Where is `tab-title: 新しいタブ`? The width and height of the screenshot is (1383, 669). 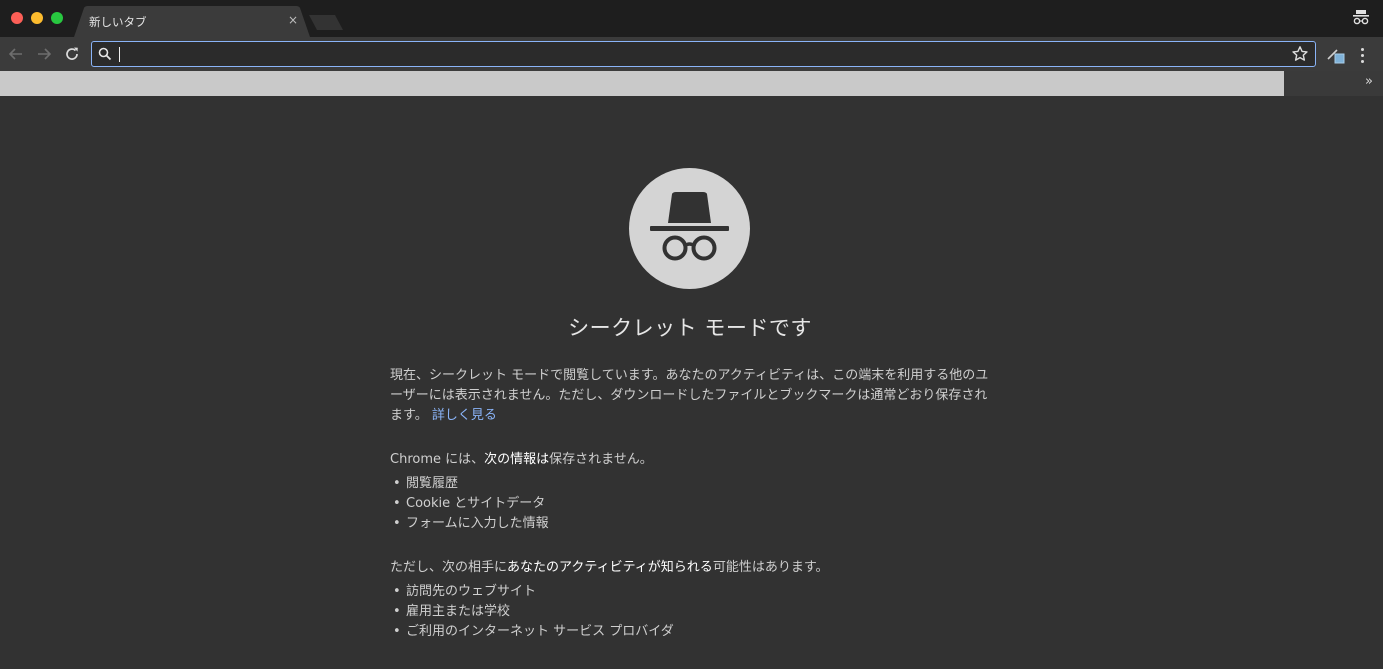 tab-title: 新しいタブ is located at coordinates (118, 22).